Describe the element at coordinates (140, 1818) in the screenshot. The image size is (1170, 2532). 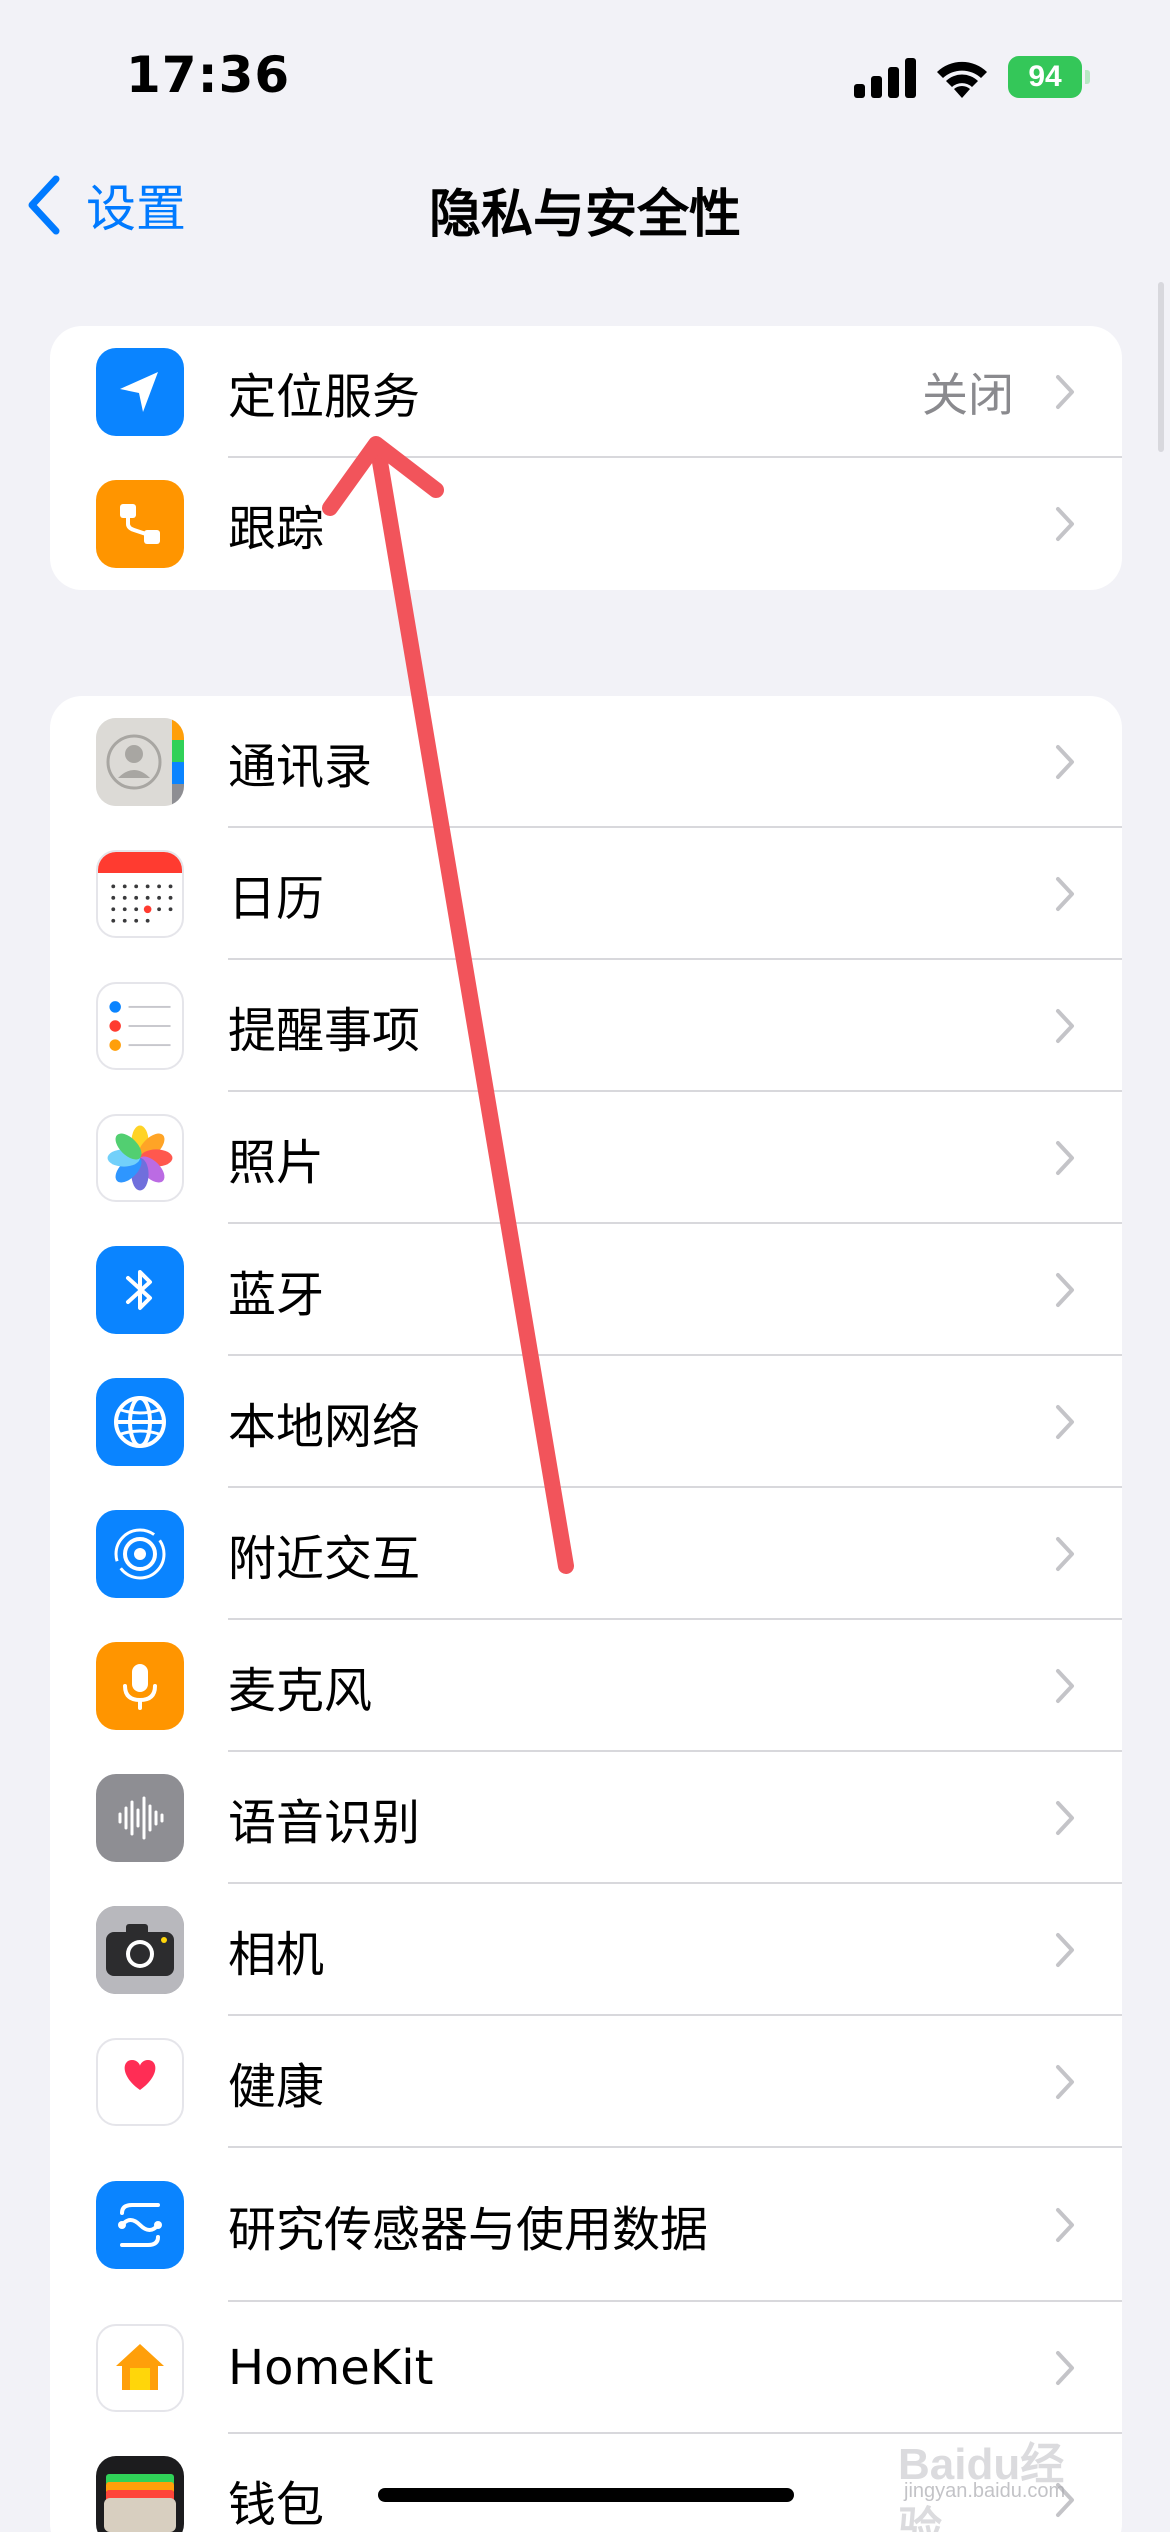
I see `waveform-icon` at that location.